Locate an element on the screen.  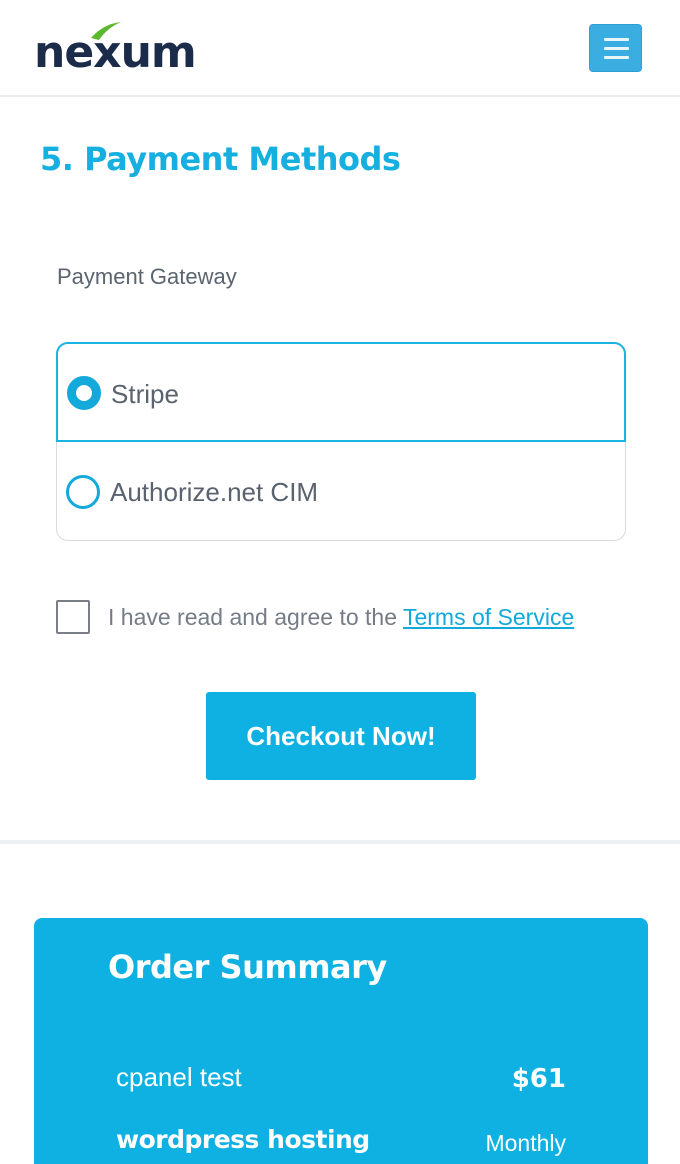
payment-gateway-radio-group: Stripe Authorize.net CIM is located at coordinates (341, 441).